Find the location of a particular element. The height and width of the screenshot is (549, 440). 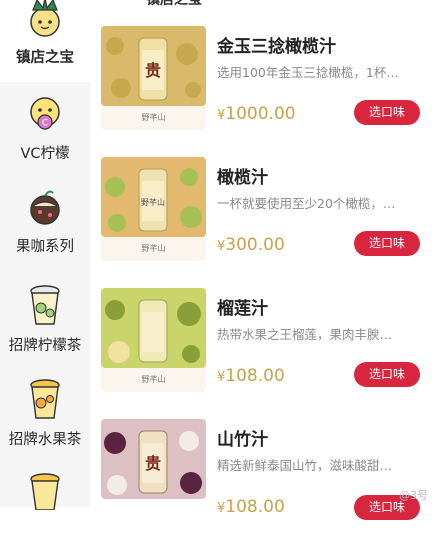

fruit-tea-cup-icon is located at coordinates (45, 399).